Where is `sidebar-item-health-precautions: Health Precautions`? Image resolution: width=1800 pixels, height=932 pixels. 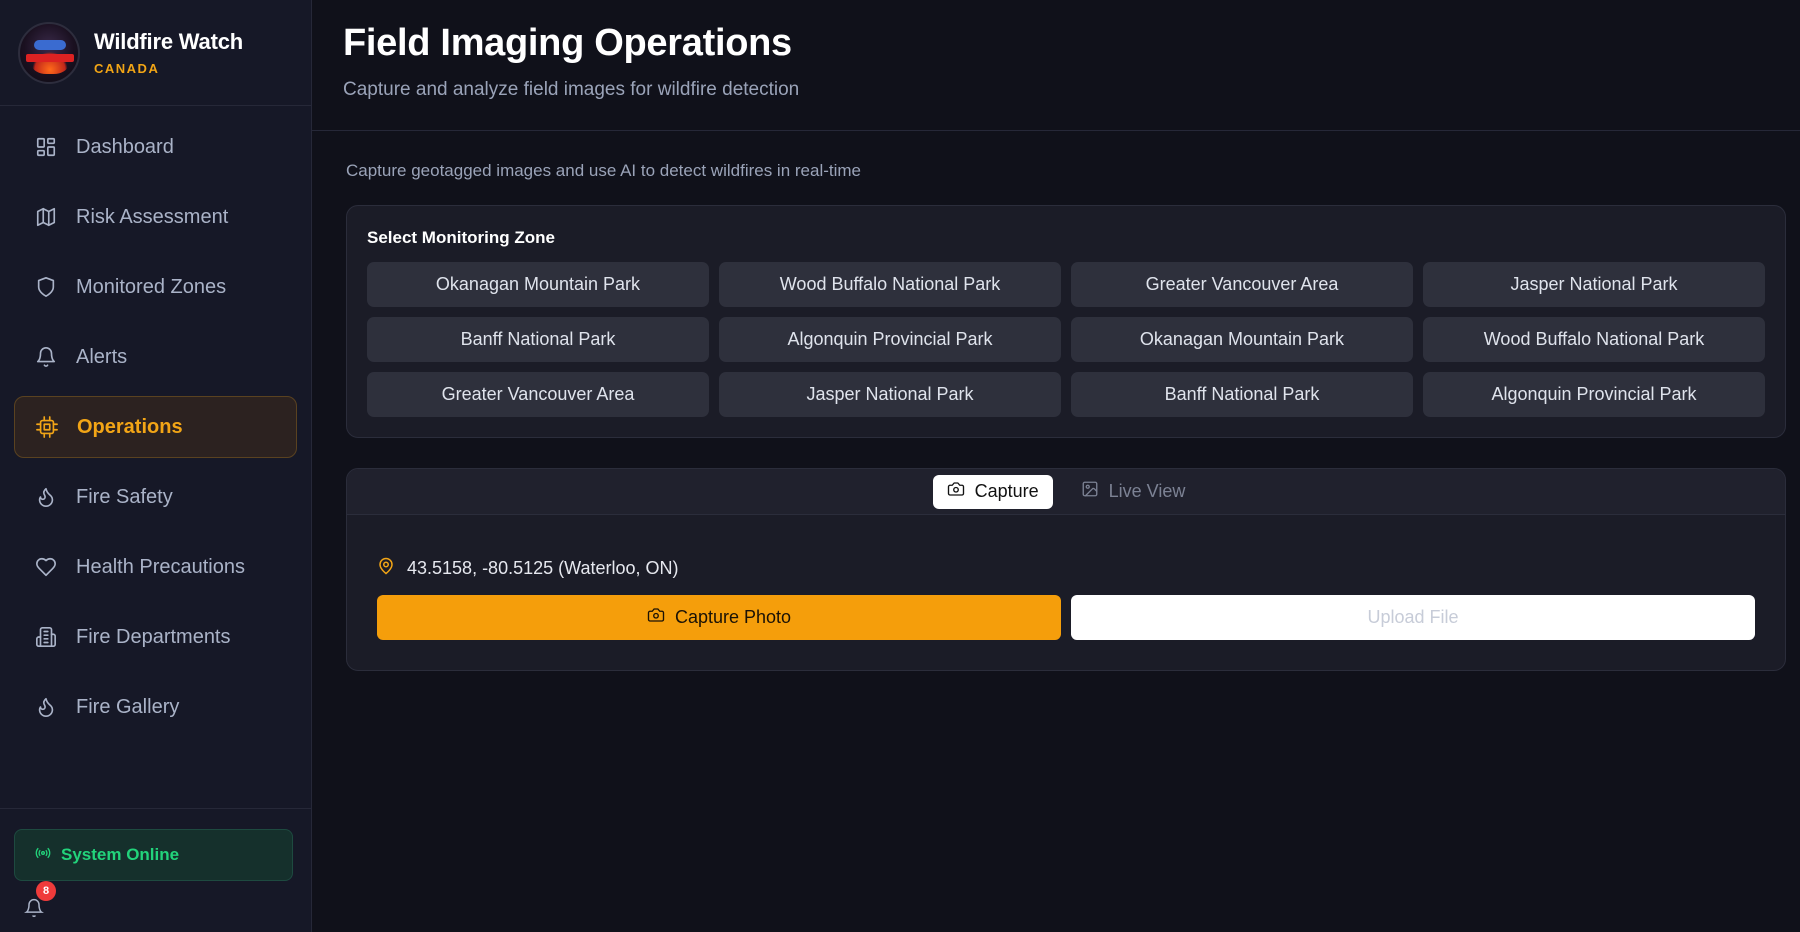
sidebar-item-health-precautions: Health Precautions is located at coordinates (155, 567).